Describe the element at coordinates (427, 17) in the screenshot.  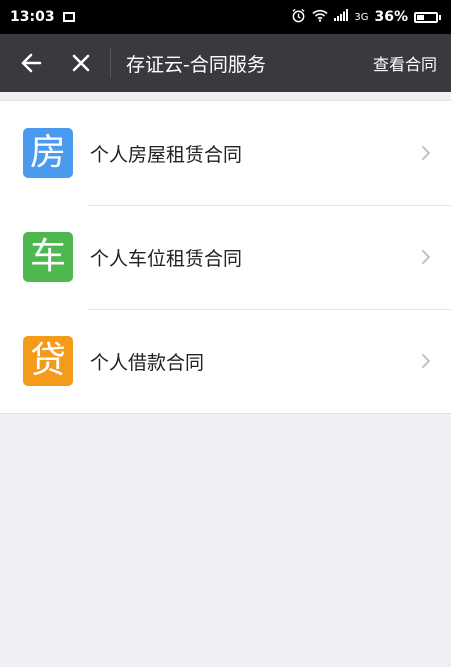
I see `battery-icon` at that location.